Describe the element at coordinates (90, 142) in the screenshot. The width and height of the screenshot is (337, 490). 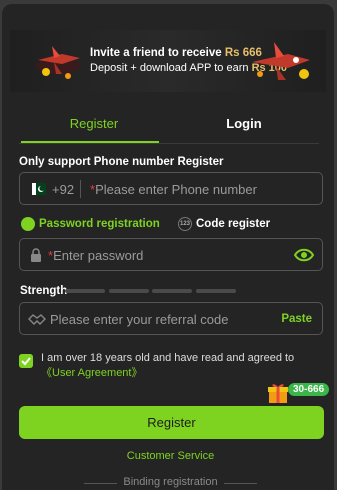
I see `active-tab-indicator` at that location.